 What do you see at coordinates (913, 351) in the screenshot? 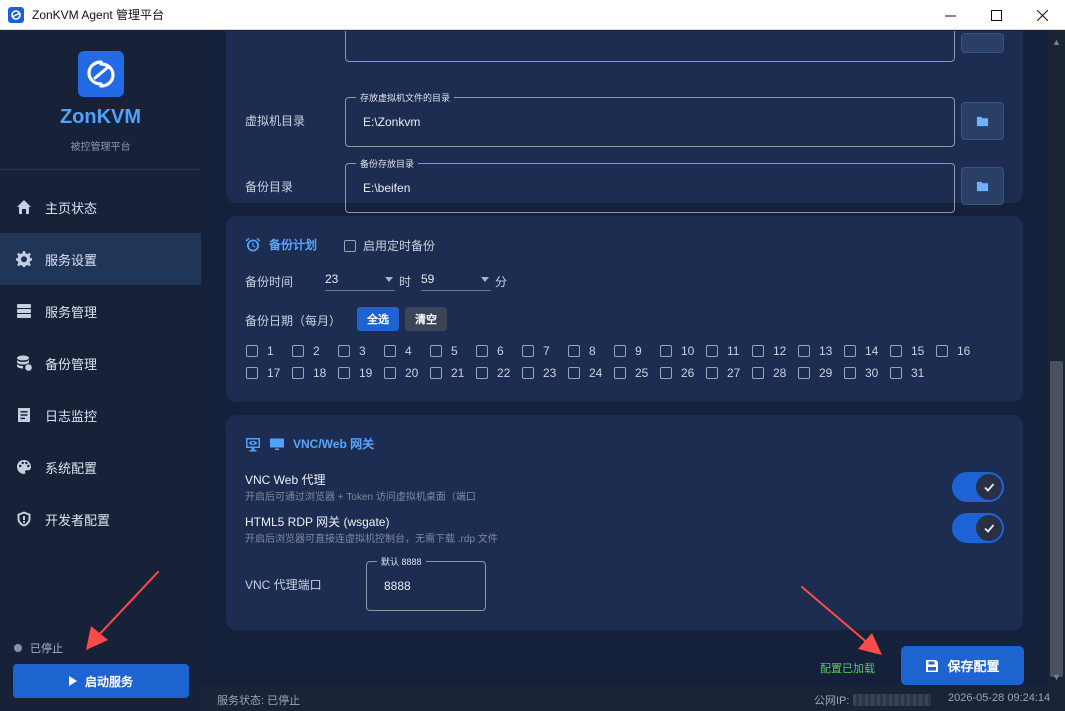
I see `day-checkbox: 15` at bounding box center [913, 351].